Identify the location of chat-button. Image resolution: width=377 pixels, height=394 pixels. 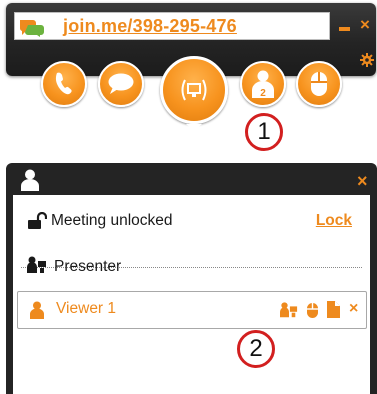
(121, 84).